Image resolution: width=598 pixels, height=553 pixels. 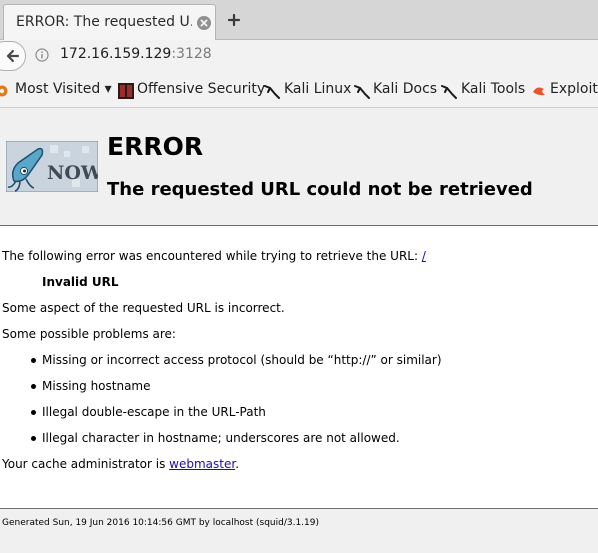 What do you see at coordinates (234, 20) in the screenshot?
I see `new-tab-icon` at bounding box center [234, 20].